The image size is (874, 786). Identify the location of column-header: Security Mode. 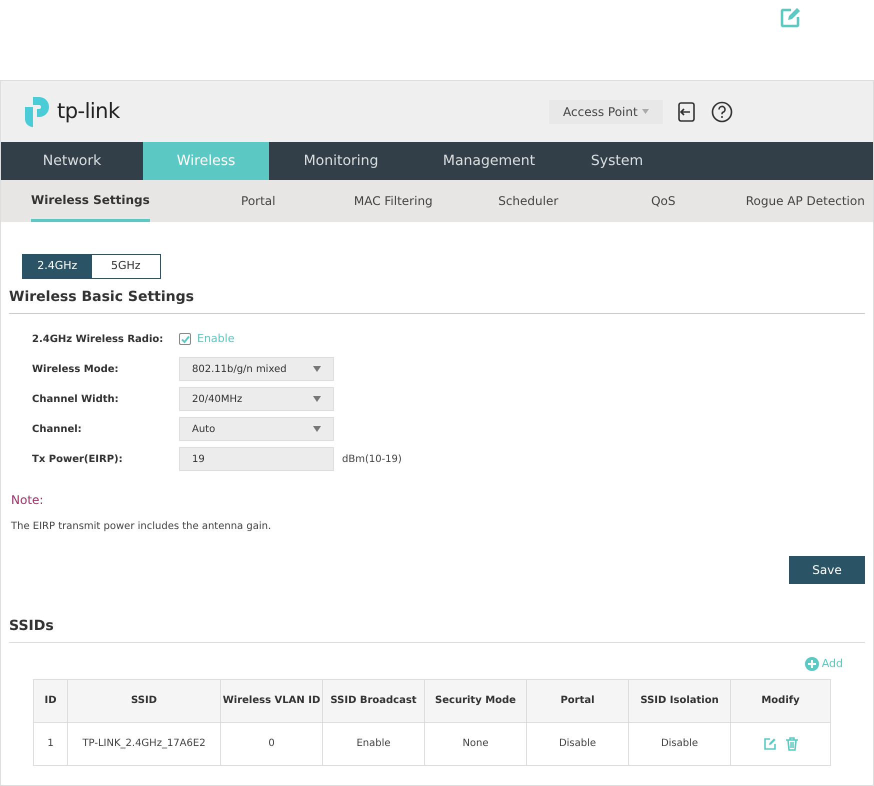
(475, 700).